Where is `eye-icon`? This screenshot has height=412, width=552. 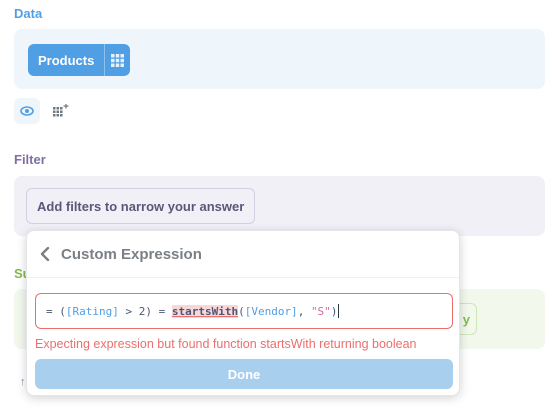 eye-icon is located at coordinates (27, 111).